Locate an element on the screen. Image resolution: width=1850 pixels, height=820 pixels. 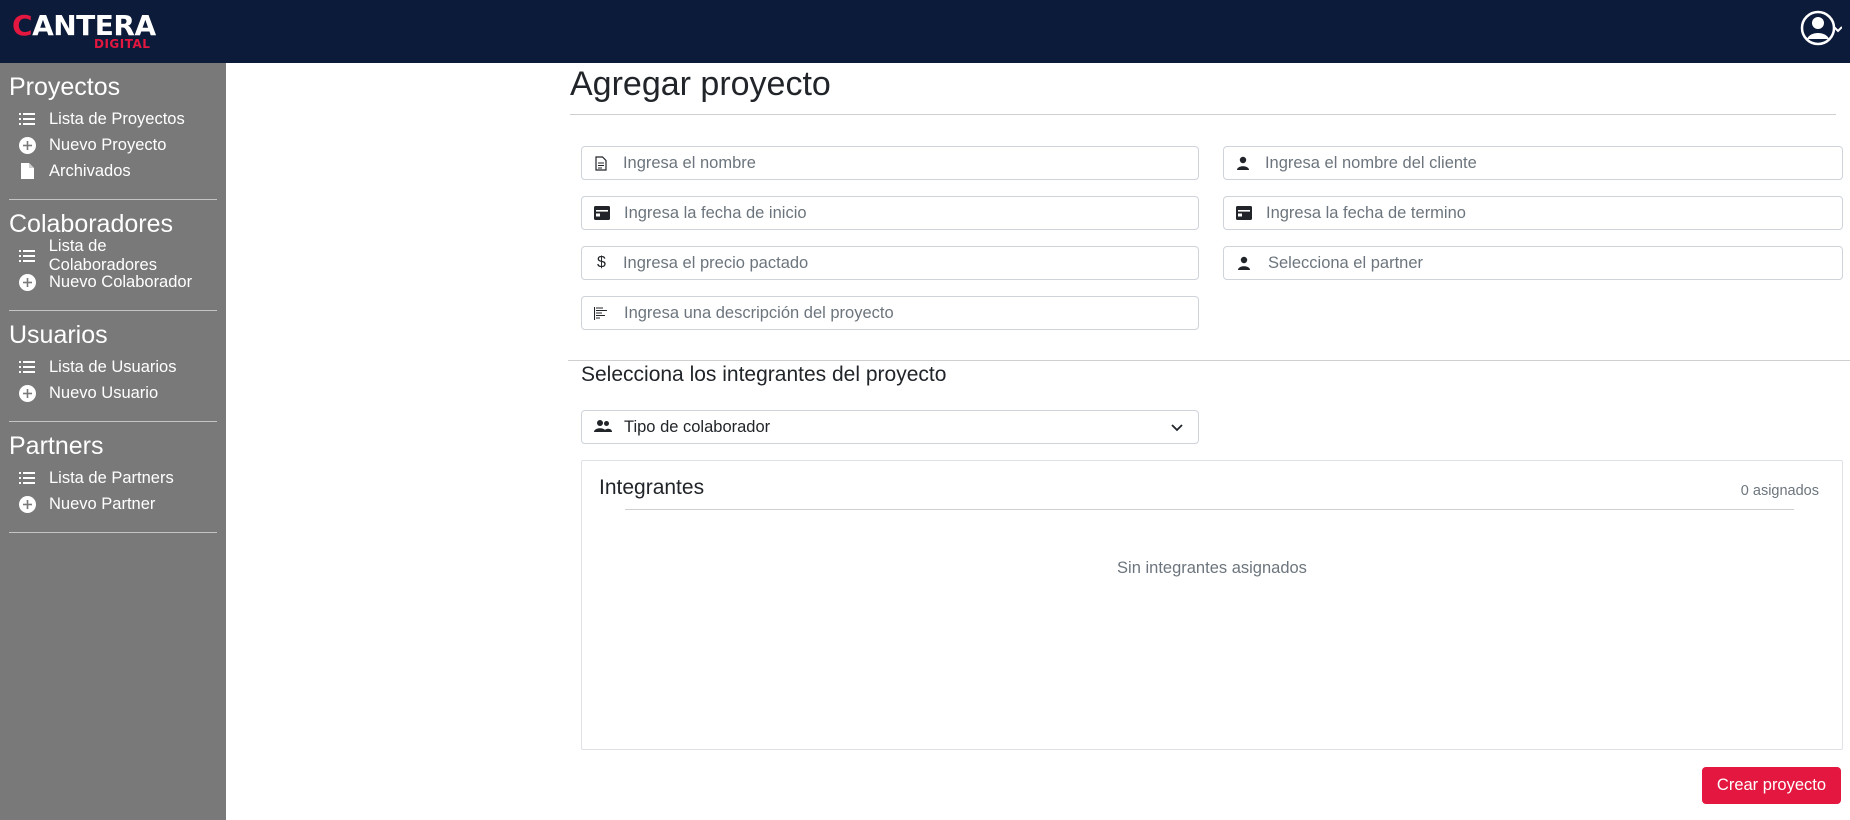
sidebar-section-partners: Partners Lista de Partners Nuevo Partner is located at coordinates (113, 477).